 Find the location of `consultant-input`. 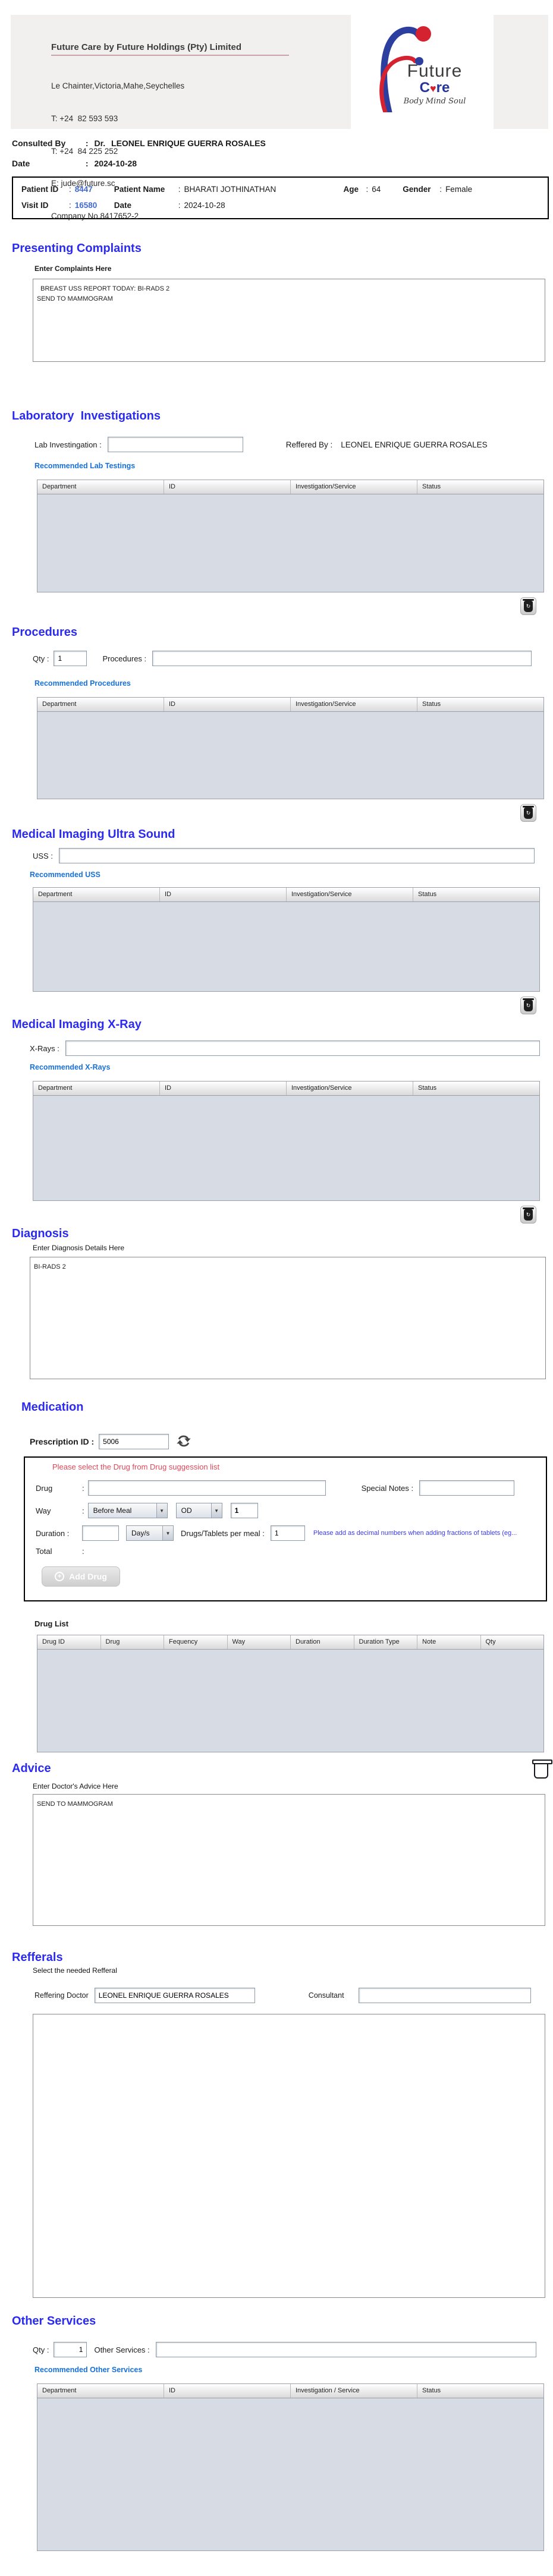

consultant-input is located at coordinates (444, 1996).